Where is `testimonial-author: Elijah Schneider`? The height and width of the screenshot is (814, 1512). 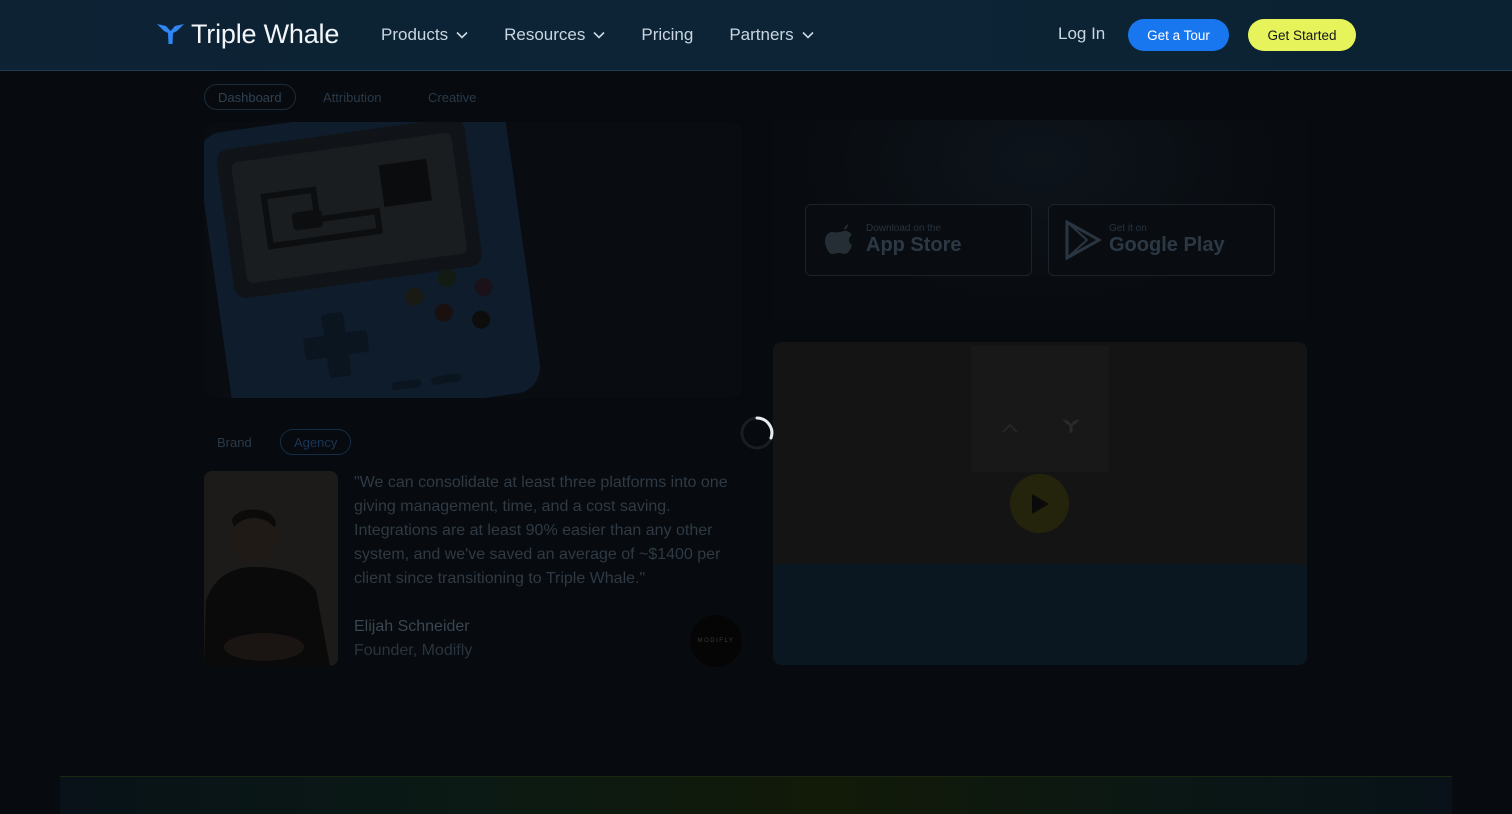
testimonial-author: Elijah Schneider is located at coordinates (412, 626).